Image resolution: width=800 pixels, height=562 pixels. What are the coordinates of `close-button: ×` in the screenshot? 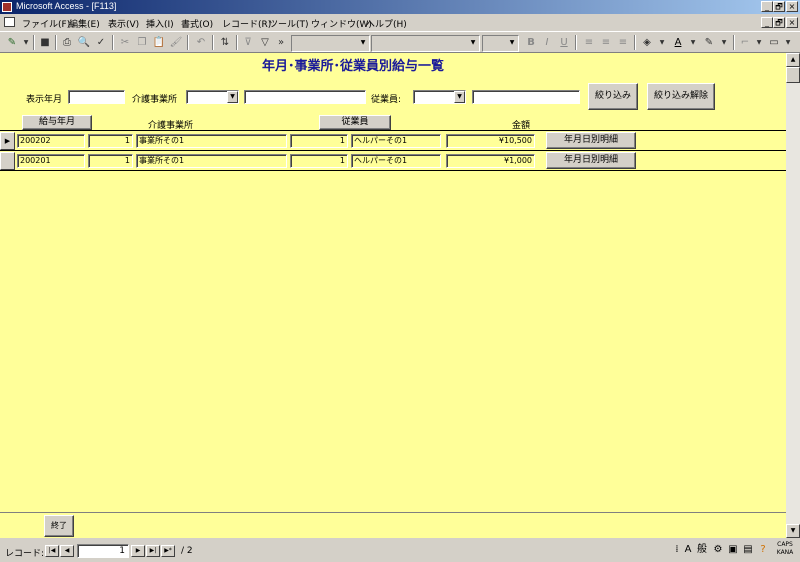 It's located at (792, 6).